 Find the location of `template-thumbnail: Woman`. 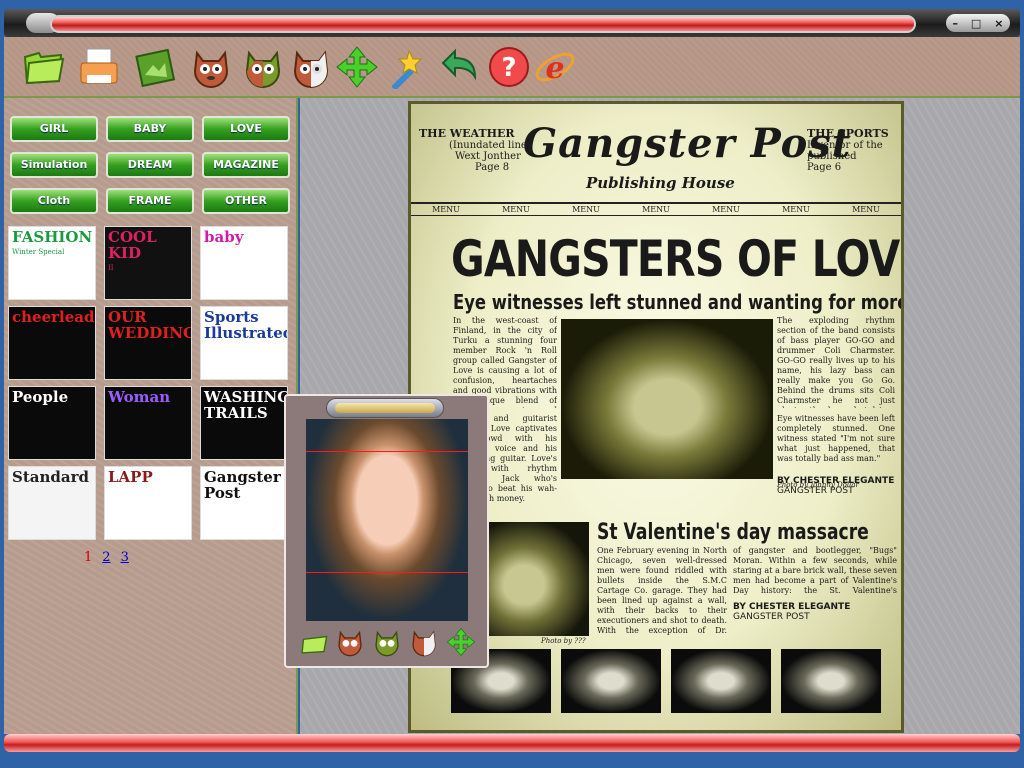

template-thumbnail: Woman is located at coordinates (148, 423).